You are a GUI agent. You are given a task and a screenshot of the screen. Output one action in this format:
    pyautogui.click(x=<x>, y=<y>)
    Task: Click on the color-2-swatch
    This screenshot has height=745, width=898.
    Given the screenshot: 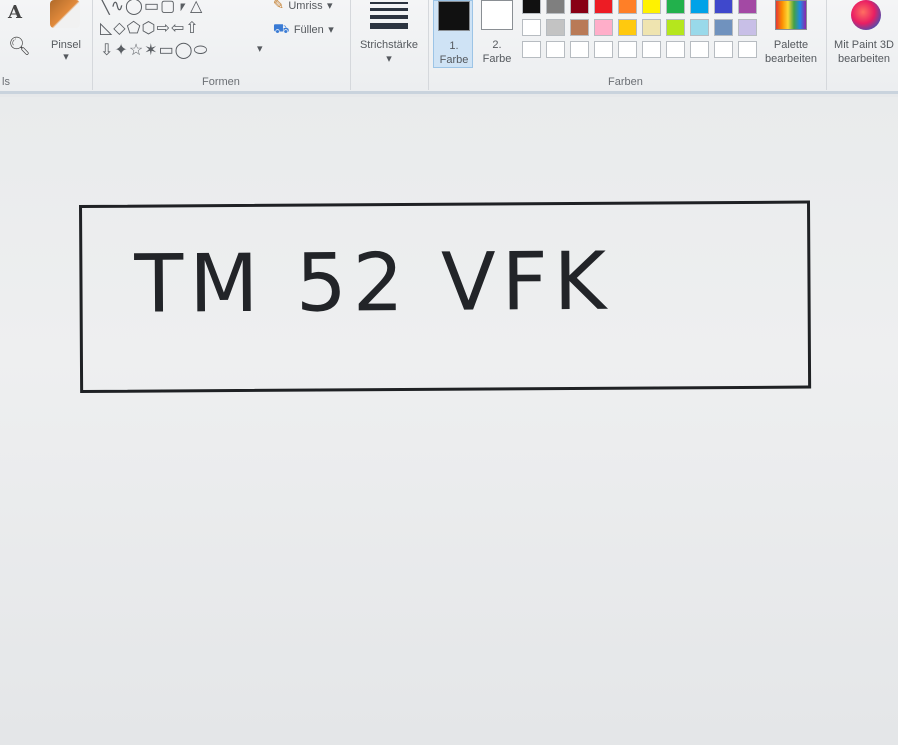 What is the action you would take?
    pyautogui.click(x=497, y=15)
    